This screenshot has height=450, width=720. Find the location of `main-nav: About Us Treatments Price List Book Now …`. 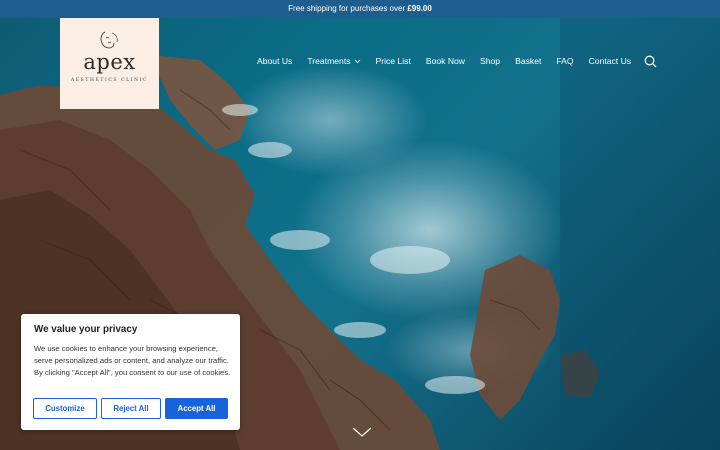

main-nav: About Us Treatments Price List Book Now … is located at coordinates (451, 61).